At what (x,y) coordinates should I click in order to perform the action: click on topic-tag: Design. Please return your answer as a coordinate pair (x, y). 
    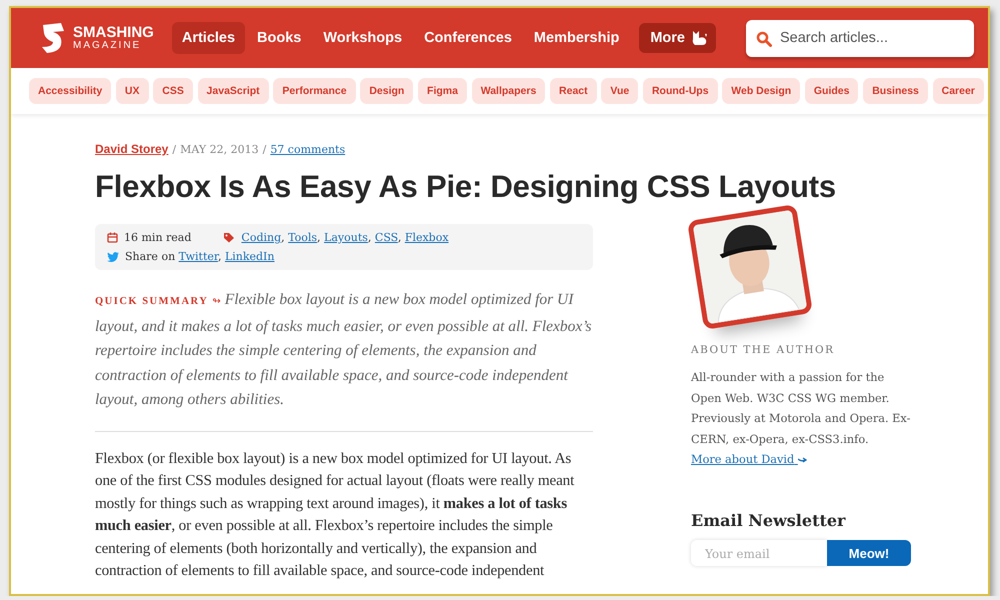
    Looking at the image, I should click on (387, 91).